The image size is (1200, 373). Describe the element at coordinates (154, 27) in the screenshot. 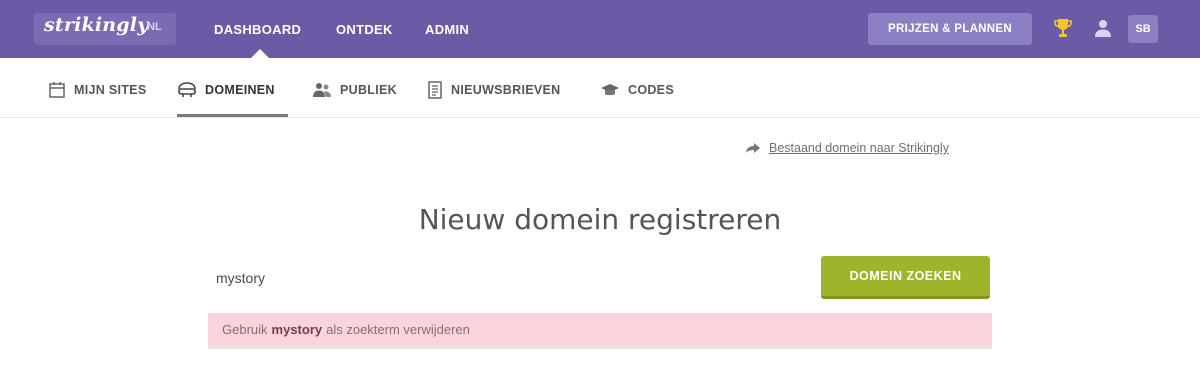

I see `language-indicator: NL` at that location.